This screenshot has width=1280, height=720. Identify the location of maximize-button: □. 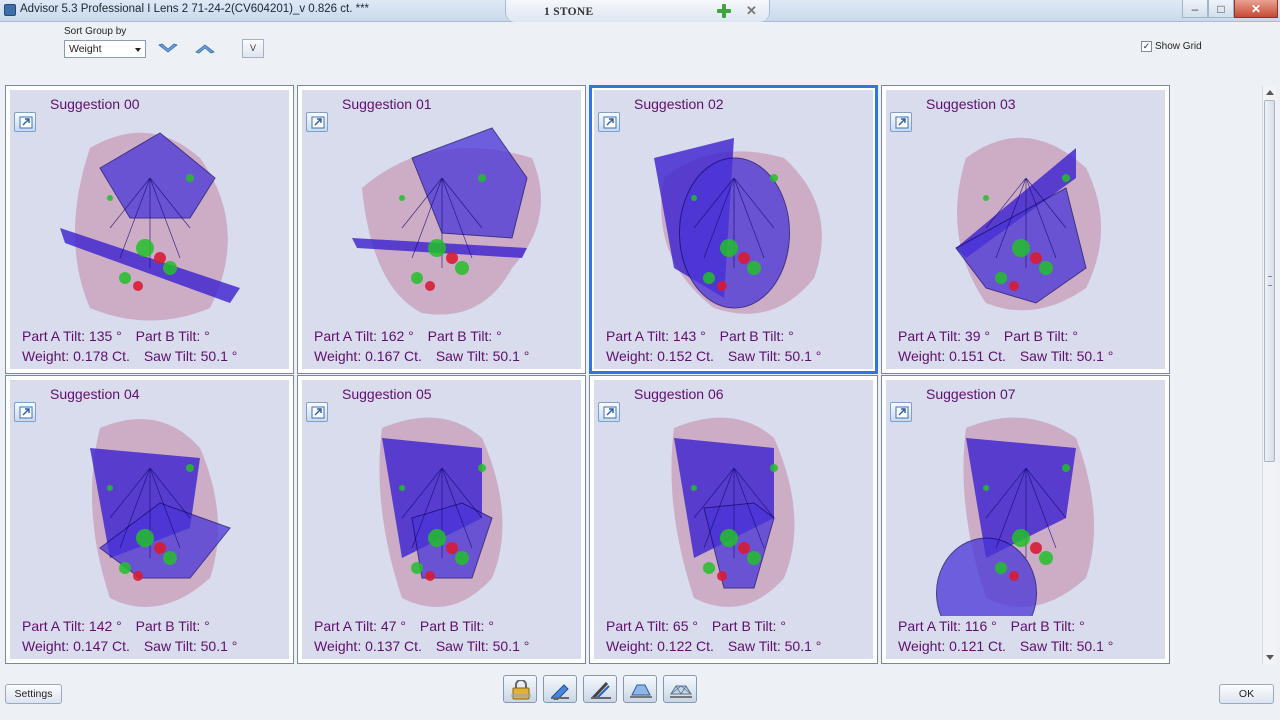
(1221, 9).